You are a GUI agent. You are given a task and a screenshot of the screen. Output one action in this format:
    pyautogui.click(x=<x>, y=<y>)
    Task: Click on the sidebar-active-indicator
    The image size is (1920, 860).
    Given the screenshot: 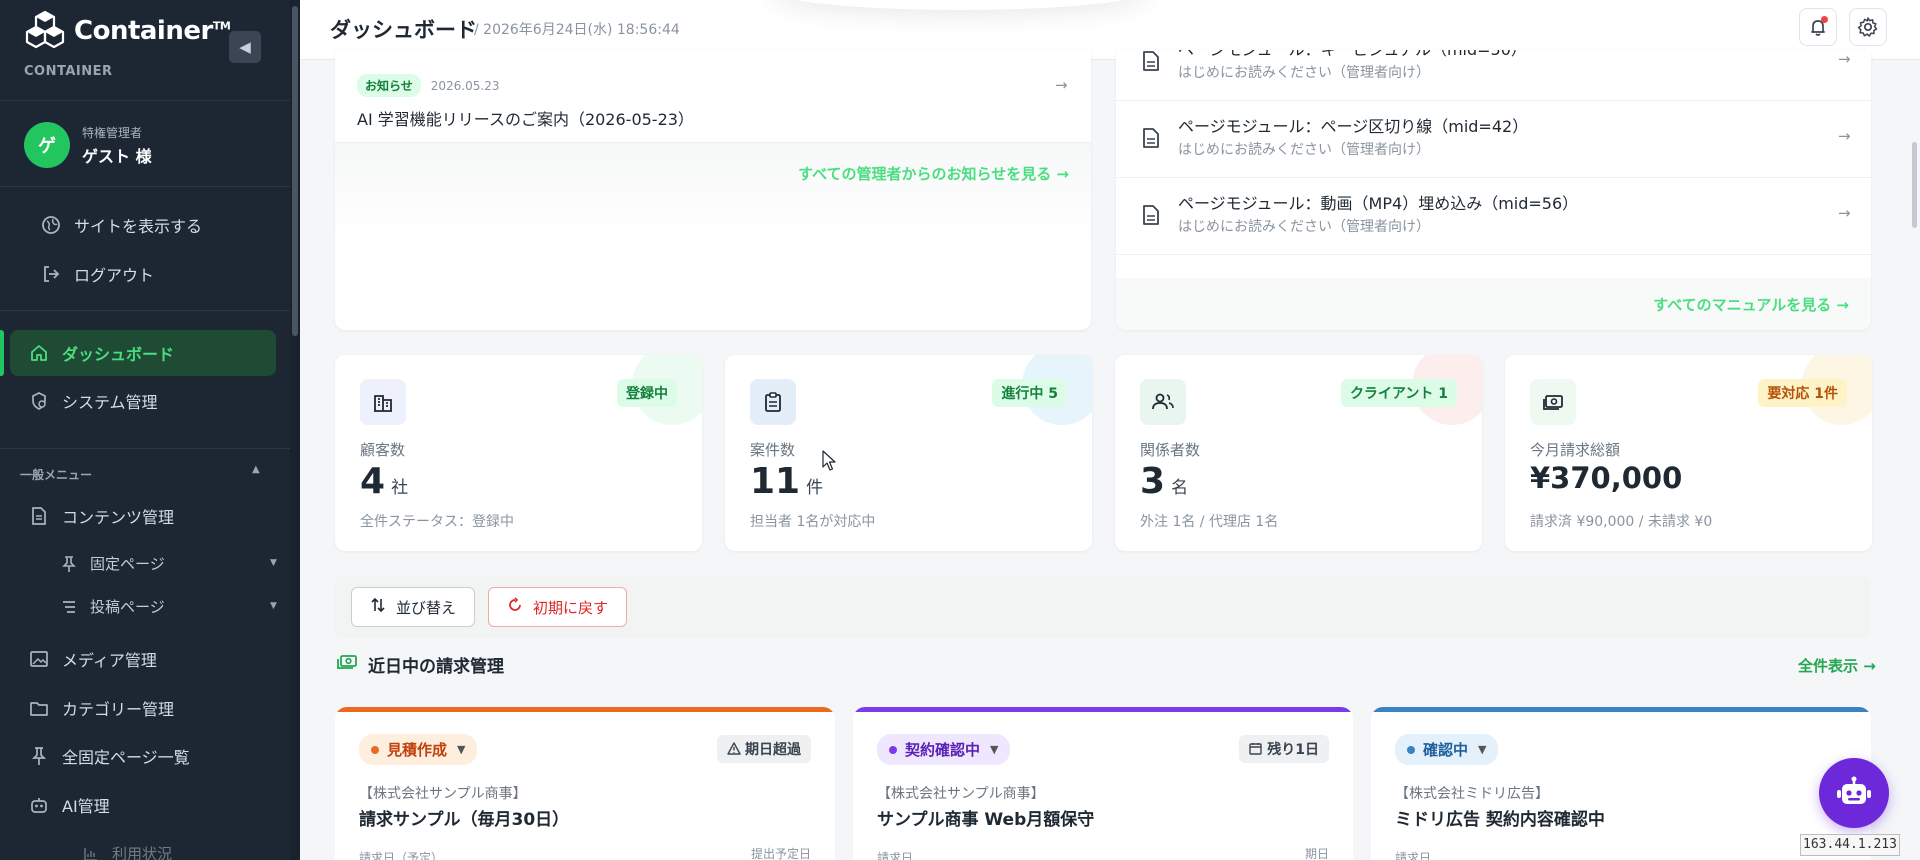 What is the action you would take?
    pyautogui.click(x=2, y=353)
    